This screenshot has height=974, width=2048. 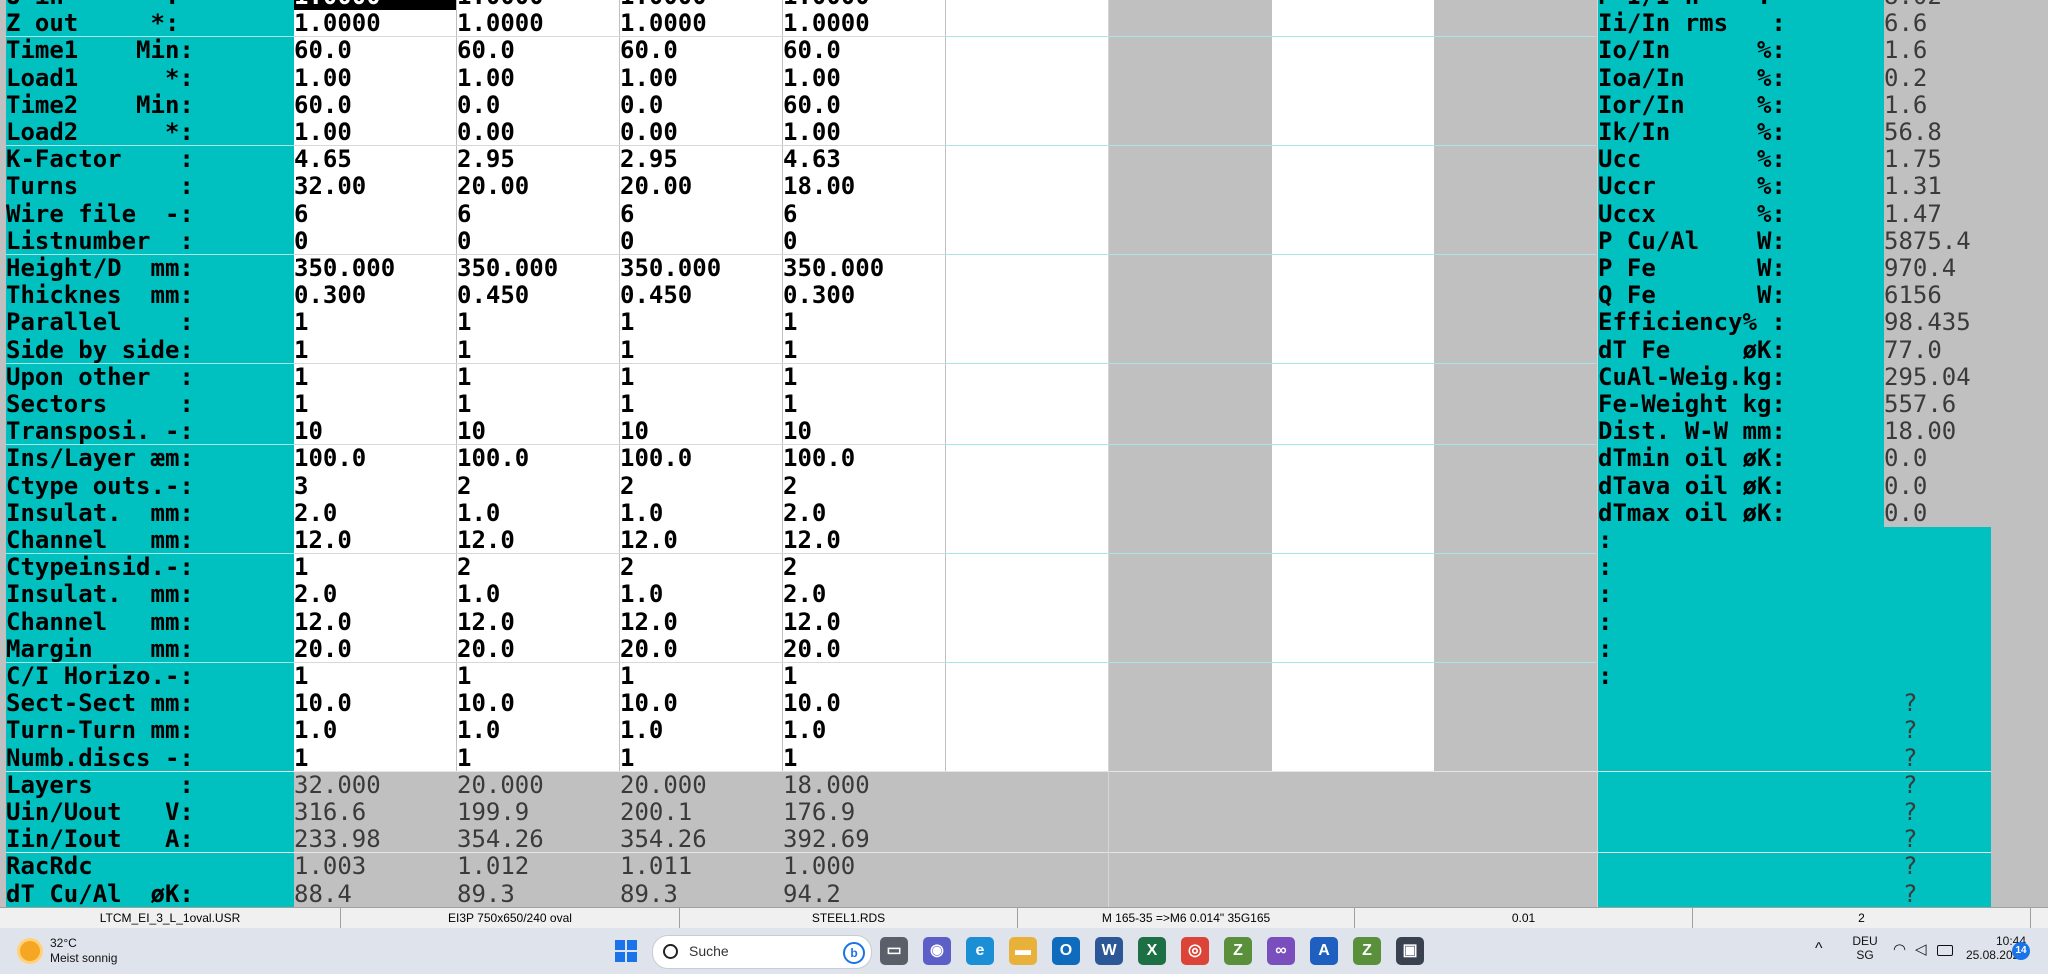 What do you see at coordinates (980, 951) in the screenshot?
I see `edge-icon: e` at bounding box center [980, 951].